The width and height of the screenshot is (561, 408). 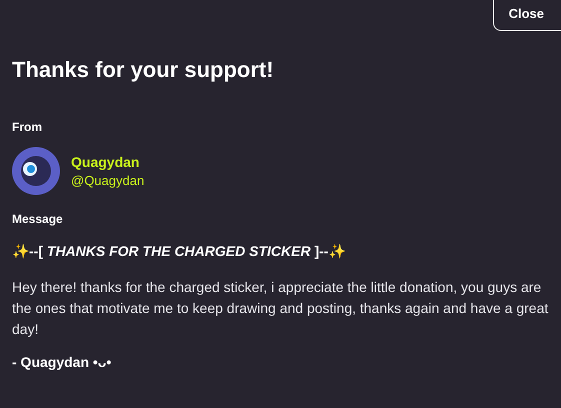 What do you see at coordinates (62, 362) in the screenshot?
I see `message-signature: - Quagydan •ᴗ•` at bounding box center [62, 362].